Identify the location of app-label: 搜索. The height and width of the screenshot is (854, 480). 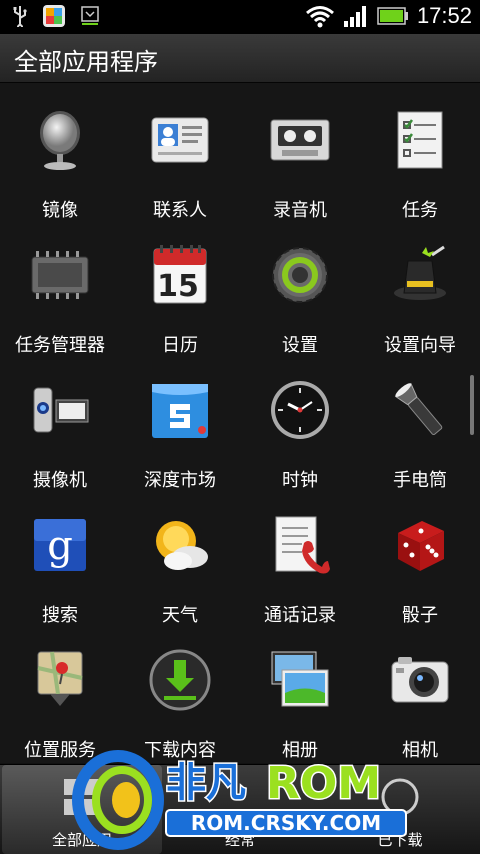
(60, 615).